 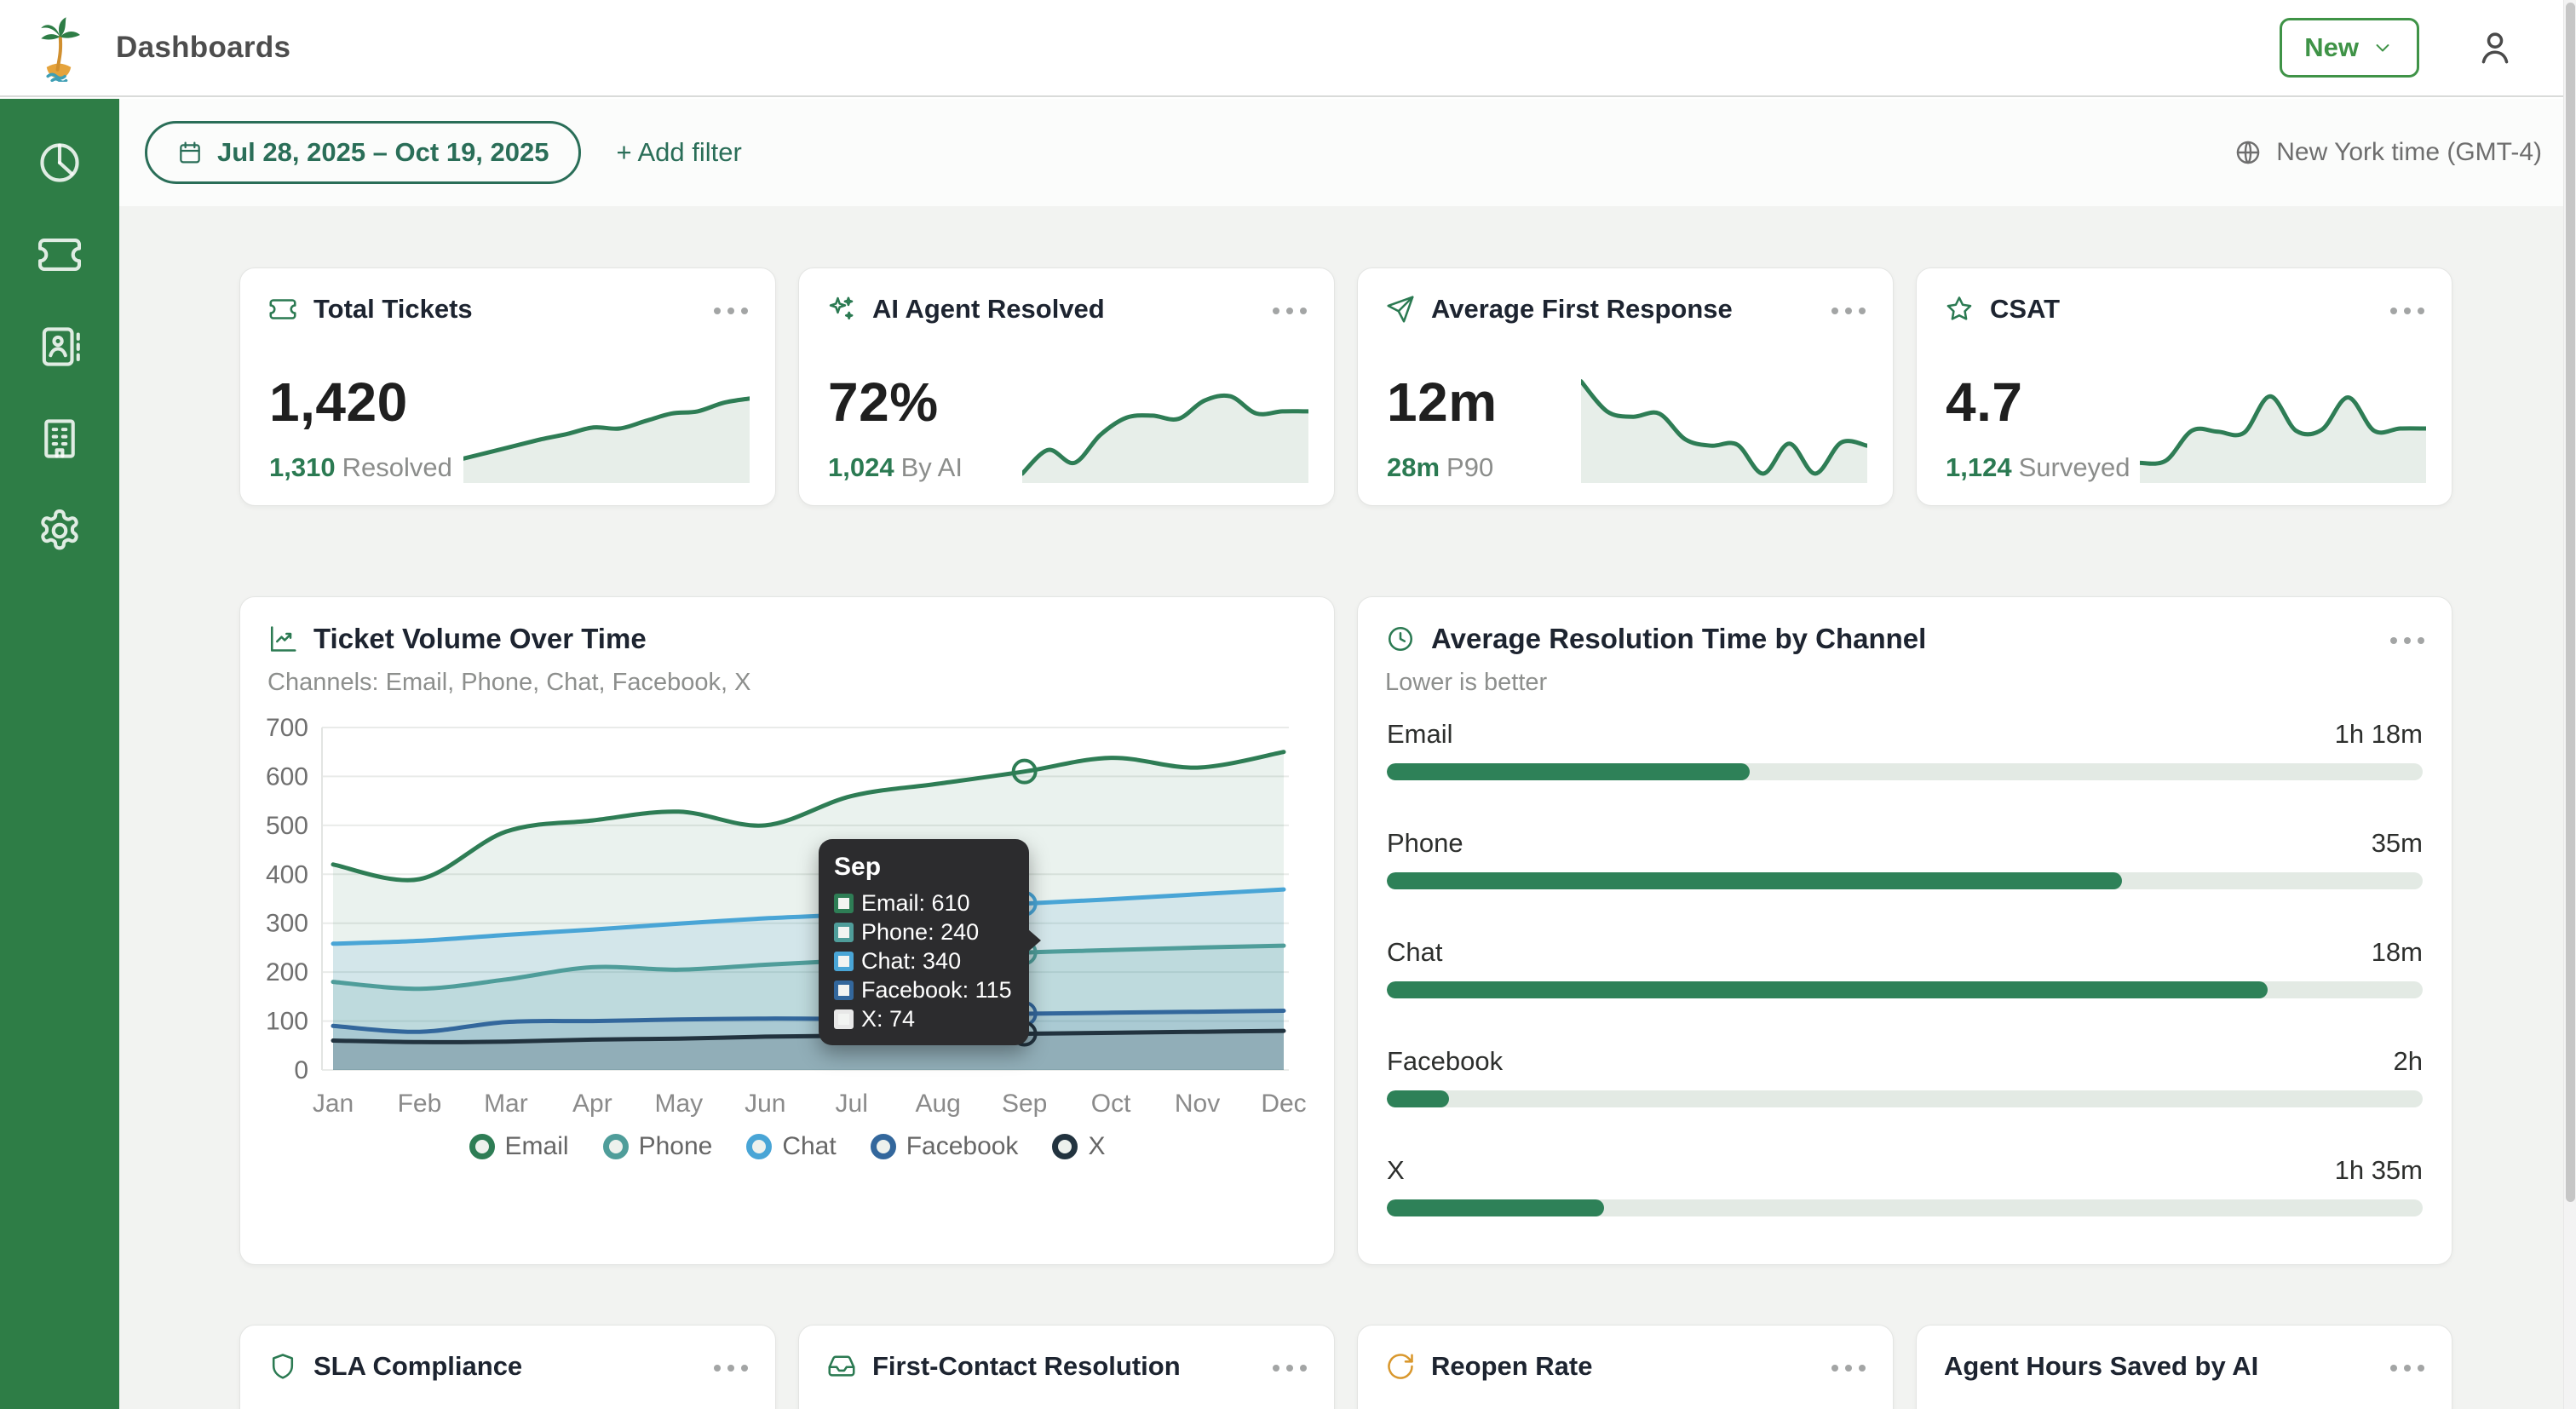 What do you see at coordinates (1066, 386) in the screenshot?
I see `kpi-card-ai-agent-resolved: AI Agent Resolved 72% 1,024 By AI` at bounding box center [1066, 386].